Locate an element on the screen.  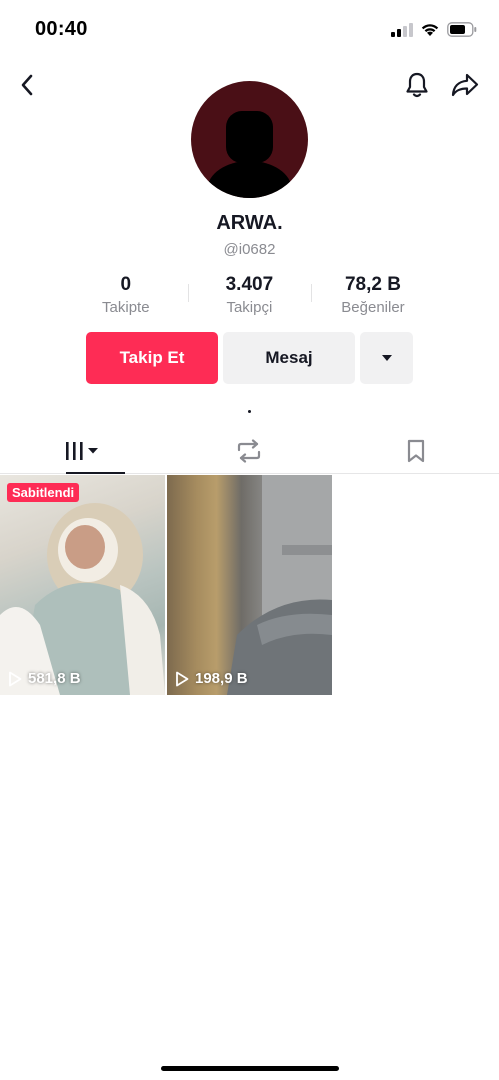
grid-icon is located at coordinates (82, 450).